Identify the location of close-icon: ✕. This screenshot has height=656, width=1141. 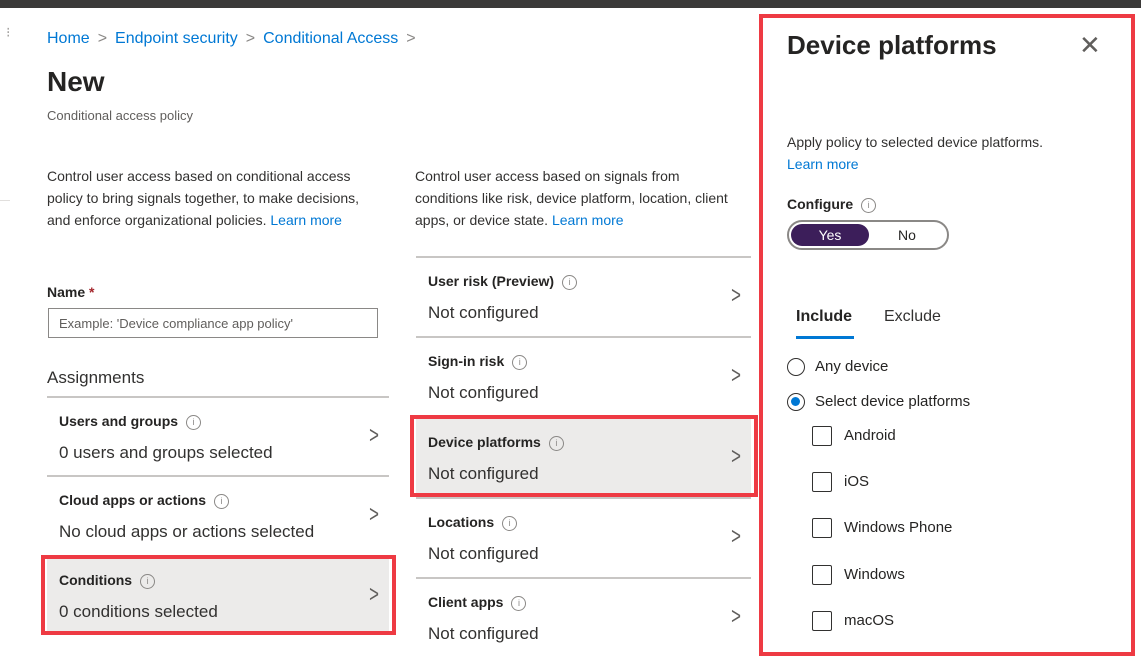
(1090, 45).